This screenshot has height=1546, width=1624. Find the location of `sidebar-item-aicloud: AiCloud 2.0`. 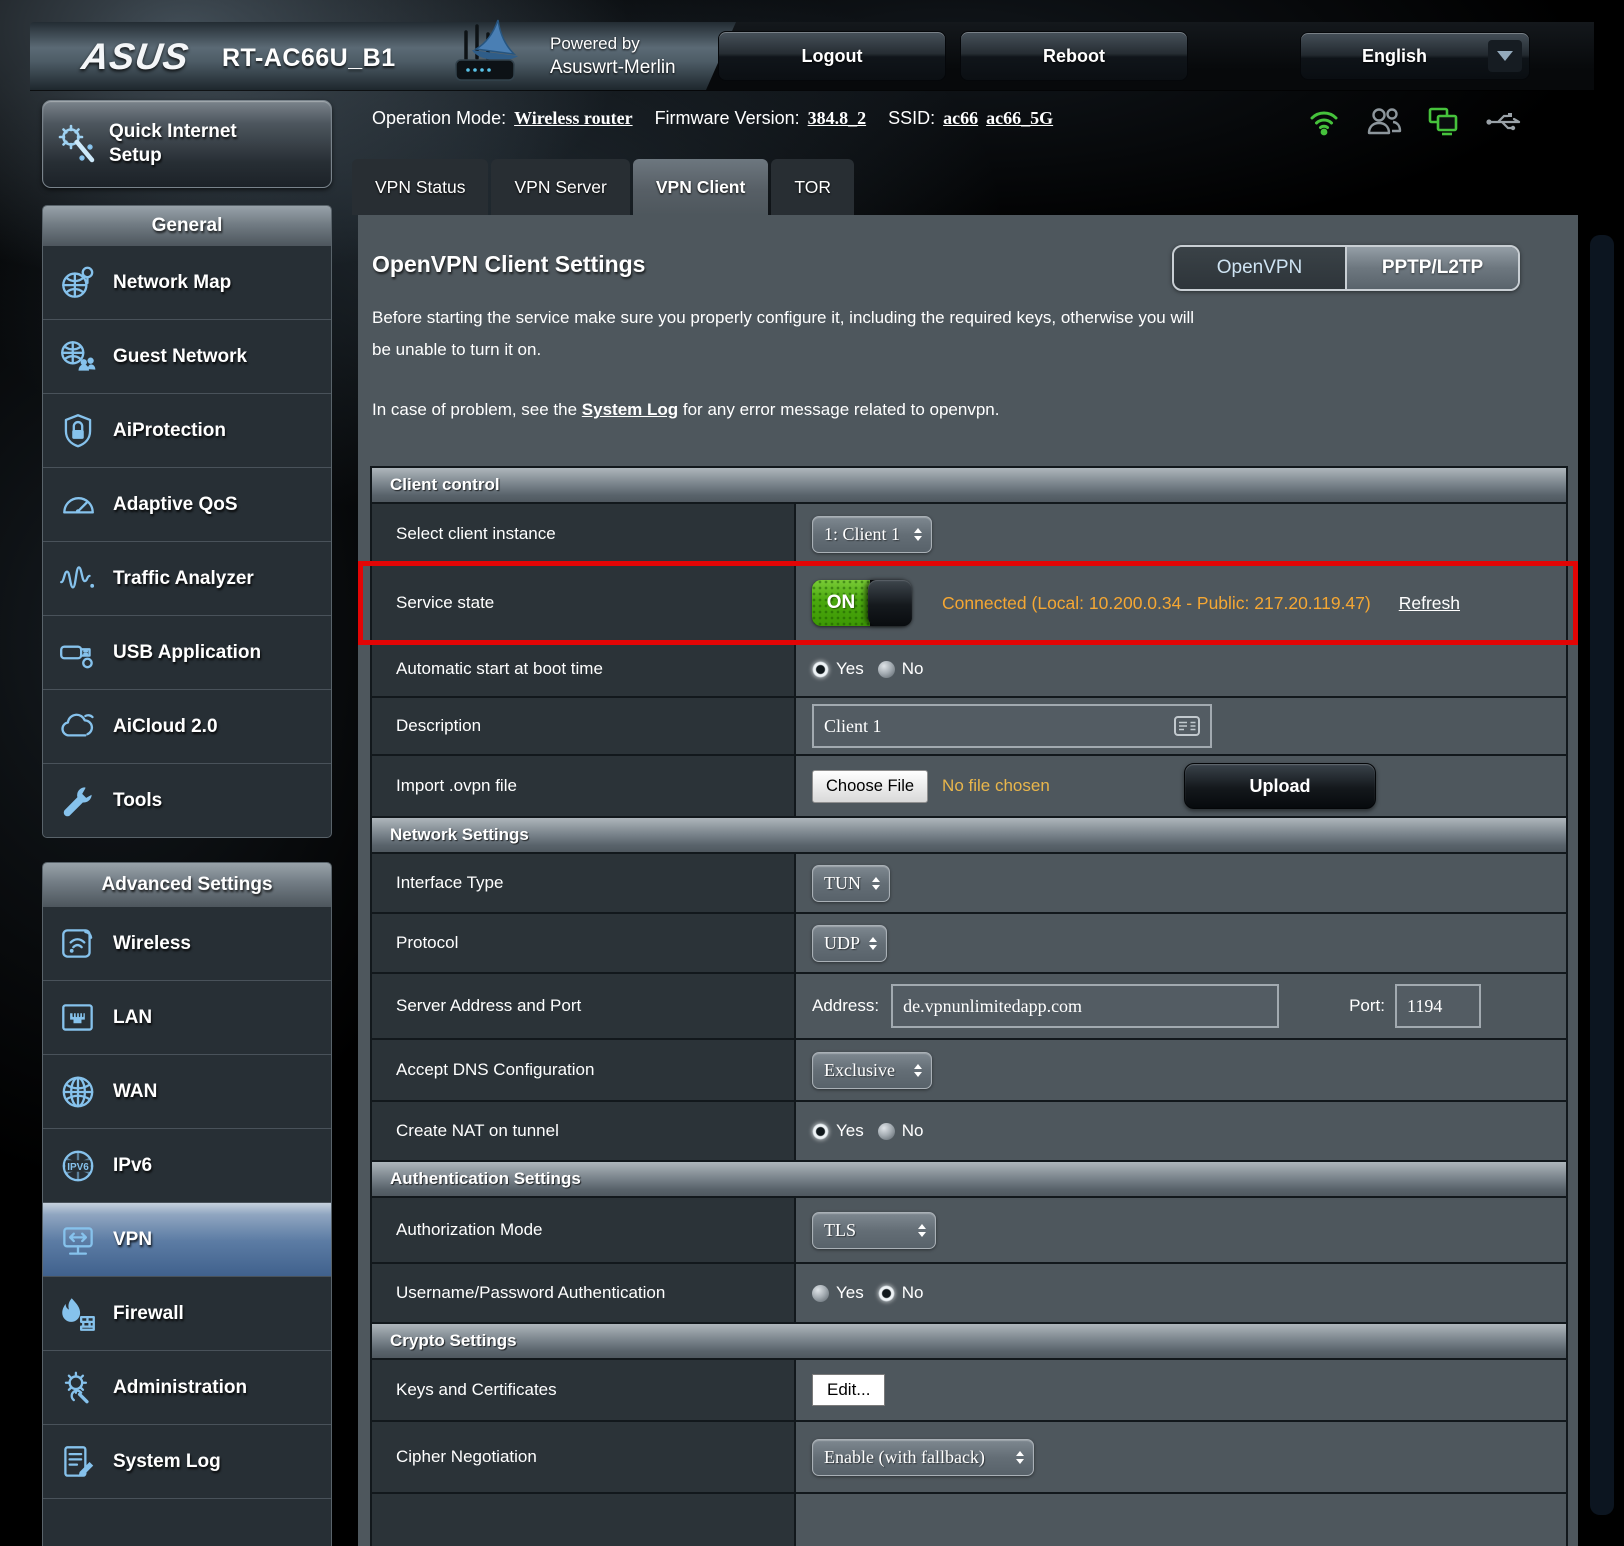

sidebar-item-aicloud: AiCloud 2.0 is located at coordinates (187, 726).